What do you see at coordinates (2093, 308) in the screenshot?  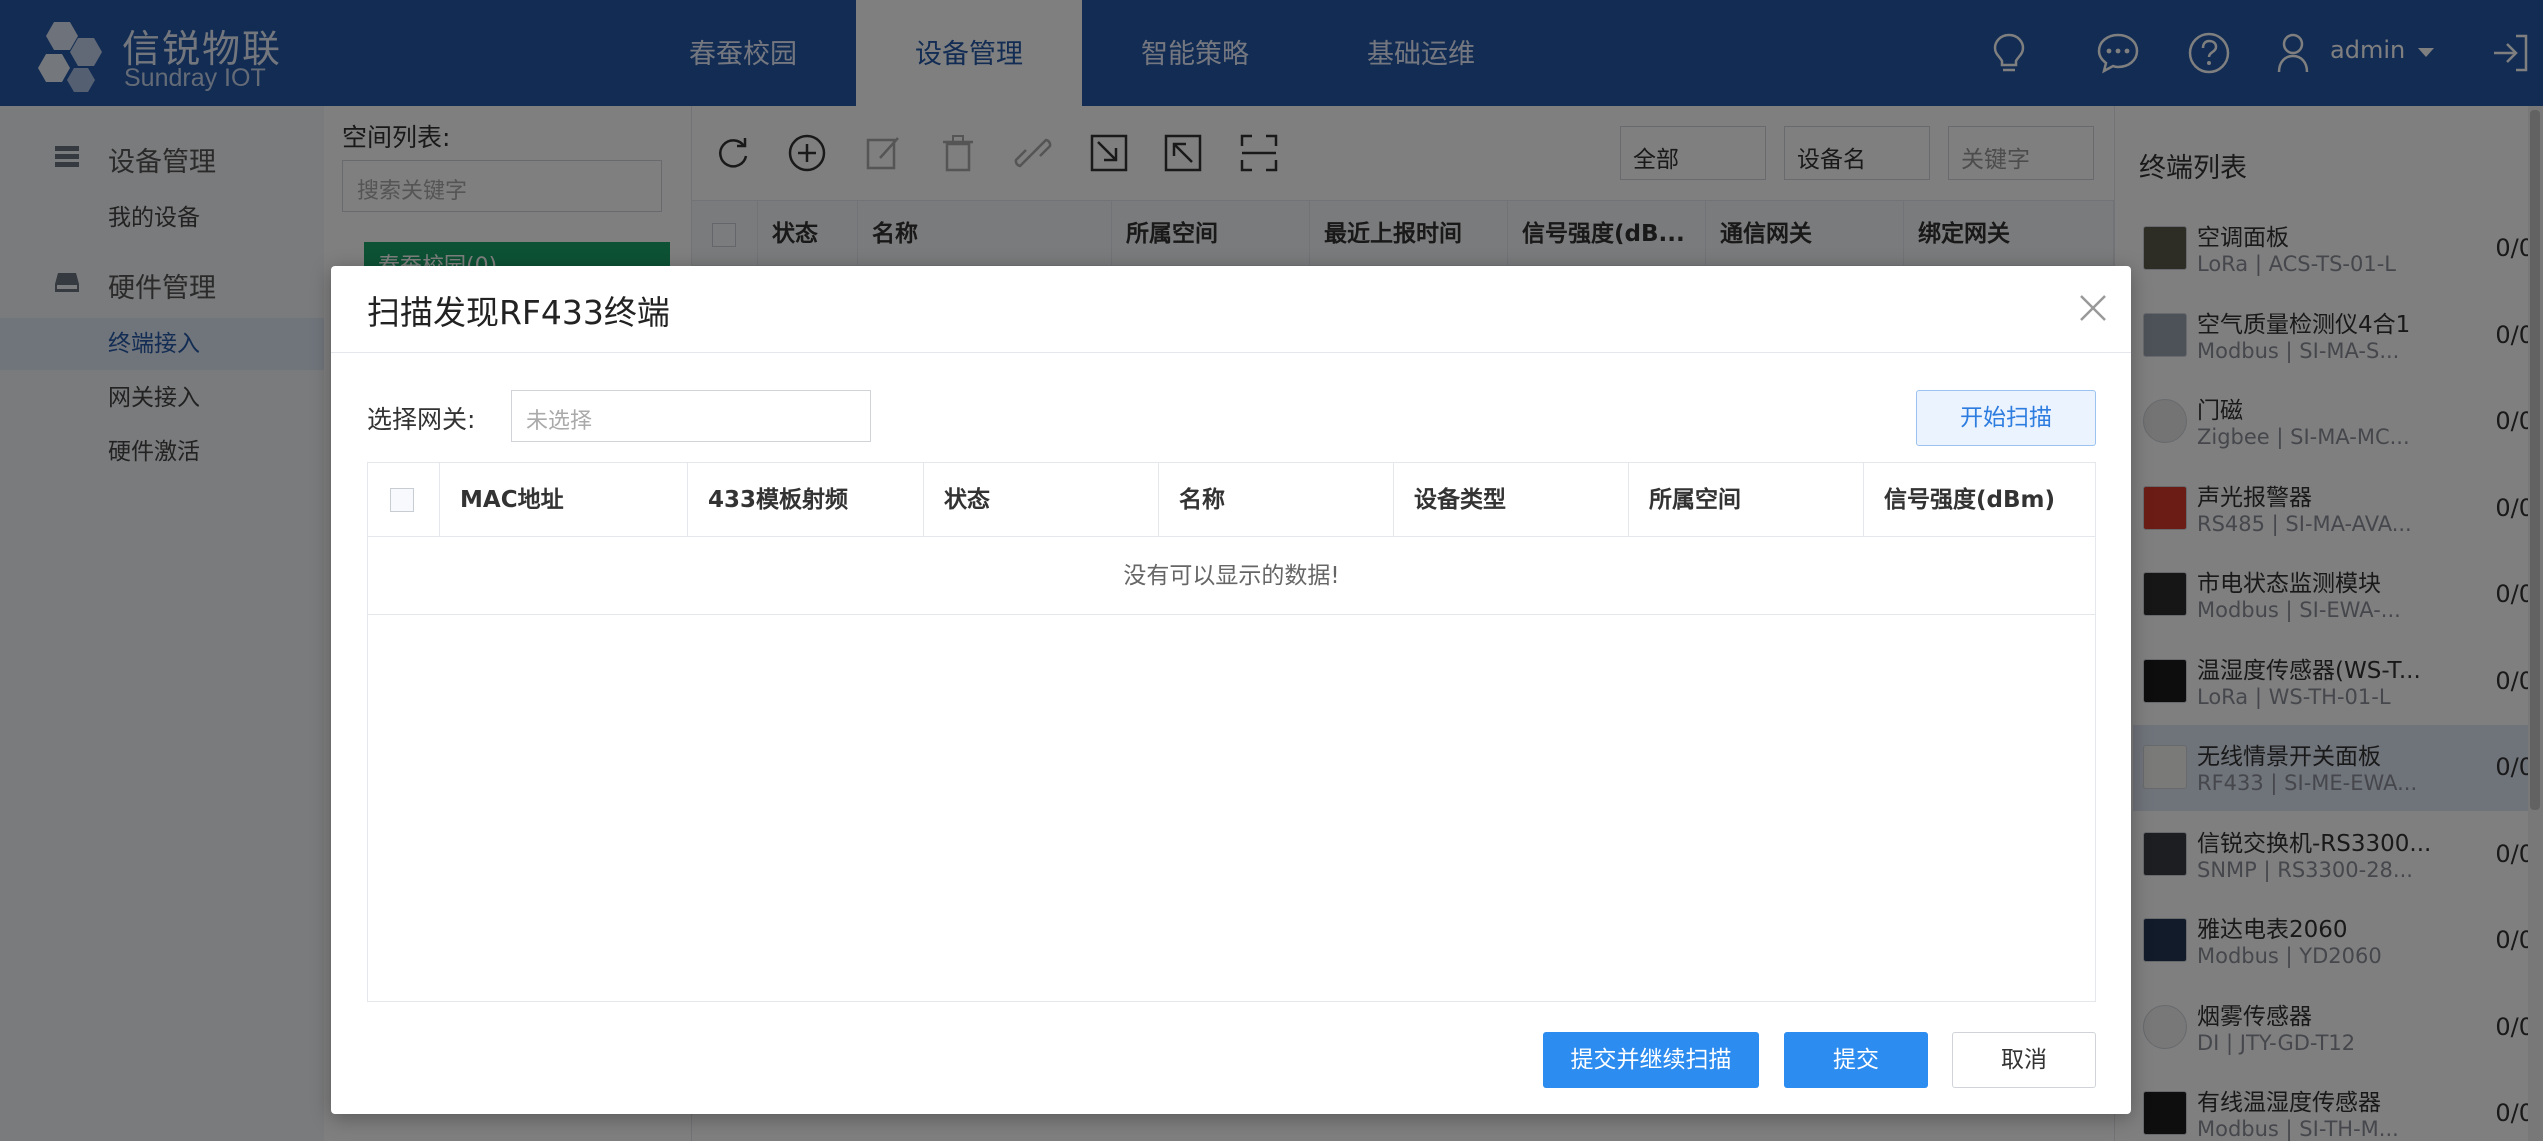 I see `close-icon` at bounding box center [2093, 308].